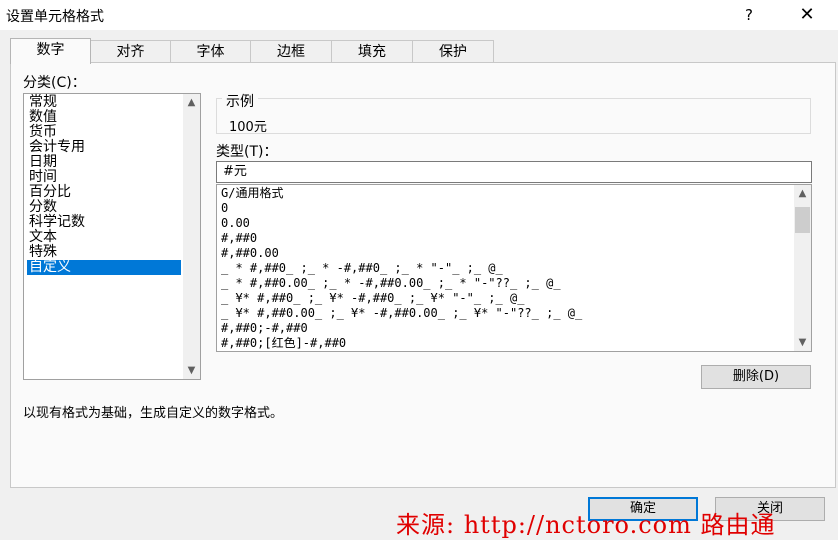  What do you see at coordinates (210, 51) in the screenshot?
I see `tab-font: 字体` at bounding box center [210, 51].